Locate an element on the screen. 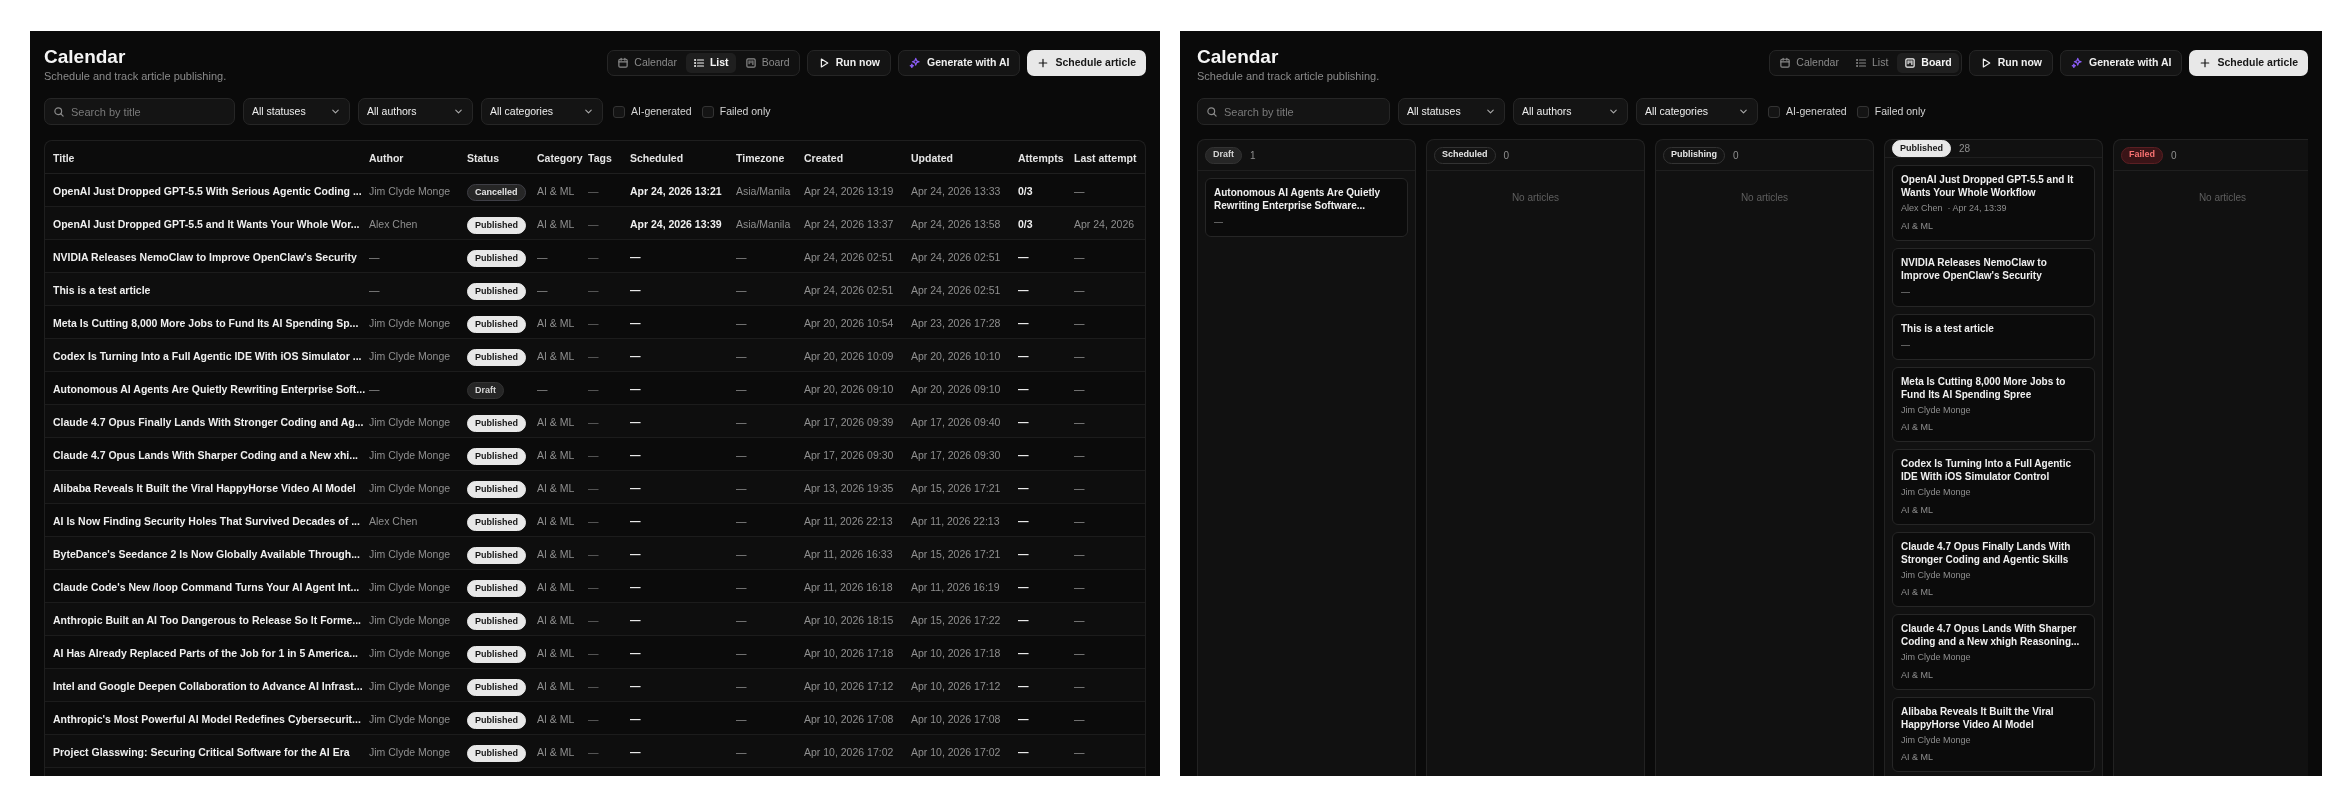 The width and height of the screenshot is (2336, 794). created-date: Apr 24, 2026 13:37 is located at coordinates (849, 224).